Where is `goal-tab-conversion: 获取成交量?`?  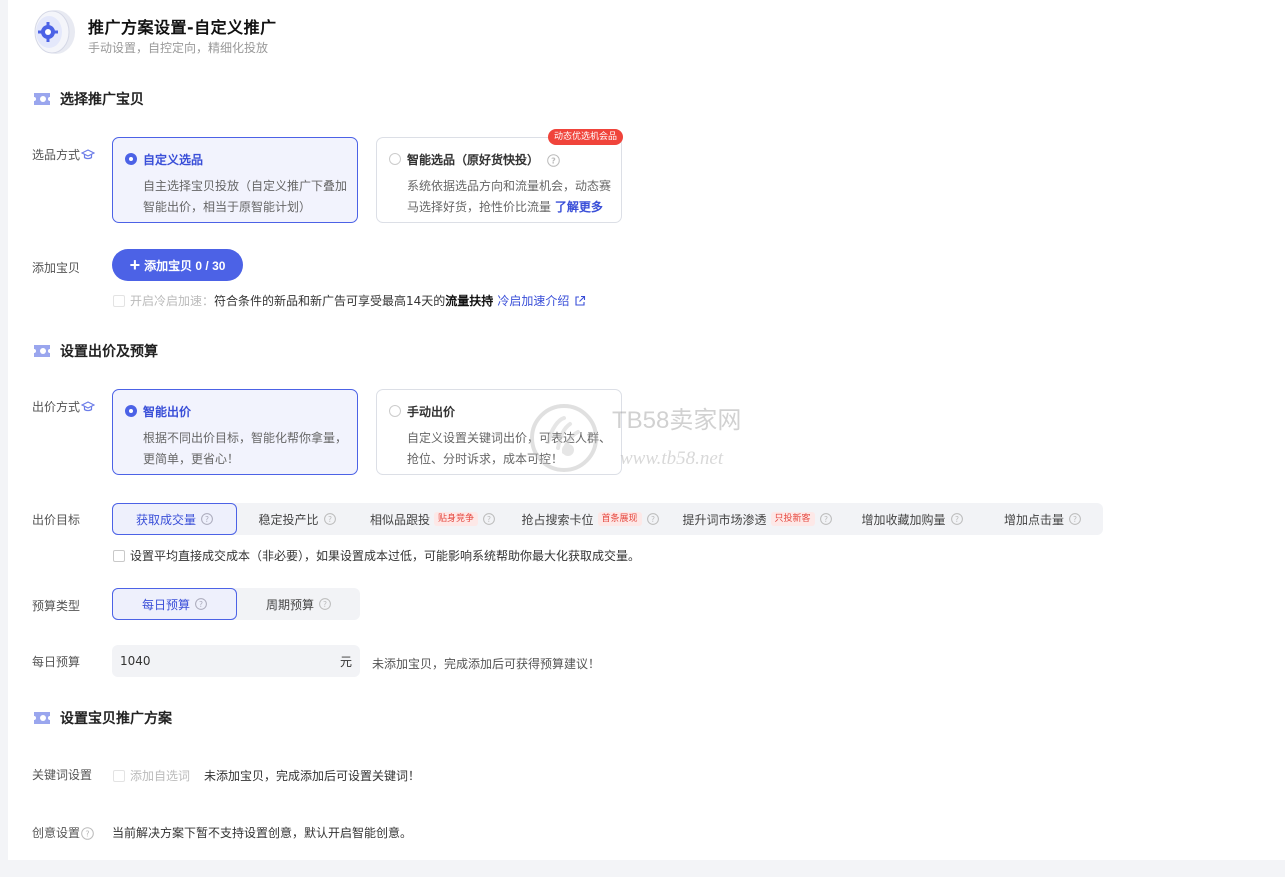
goal-tab-conversion: 获取成交量? is located at coordinates (174, 519).